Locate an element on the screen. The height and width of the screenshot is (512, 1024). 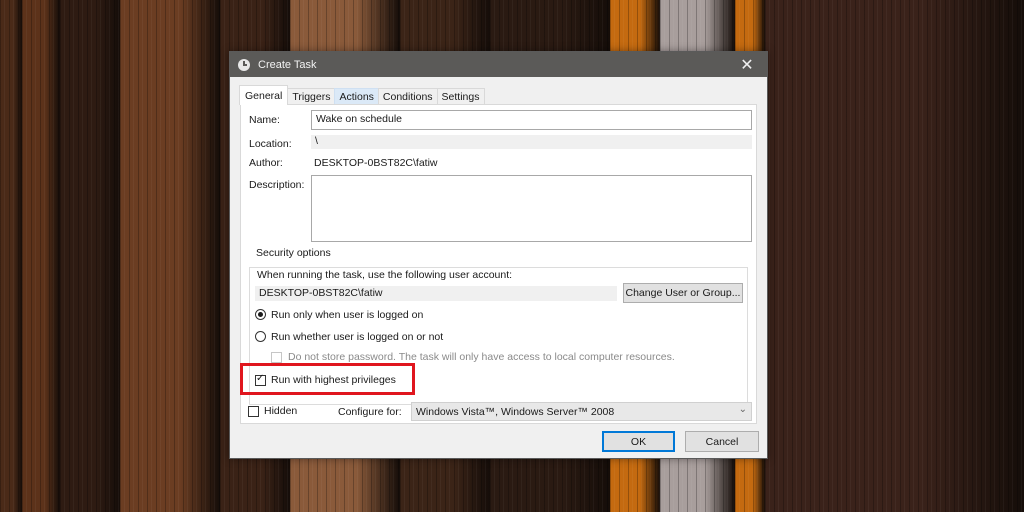
tab-label: Actions is located at coordinates (356, 97).